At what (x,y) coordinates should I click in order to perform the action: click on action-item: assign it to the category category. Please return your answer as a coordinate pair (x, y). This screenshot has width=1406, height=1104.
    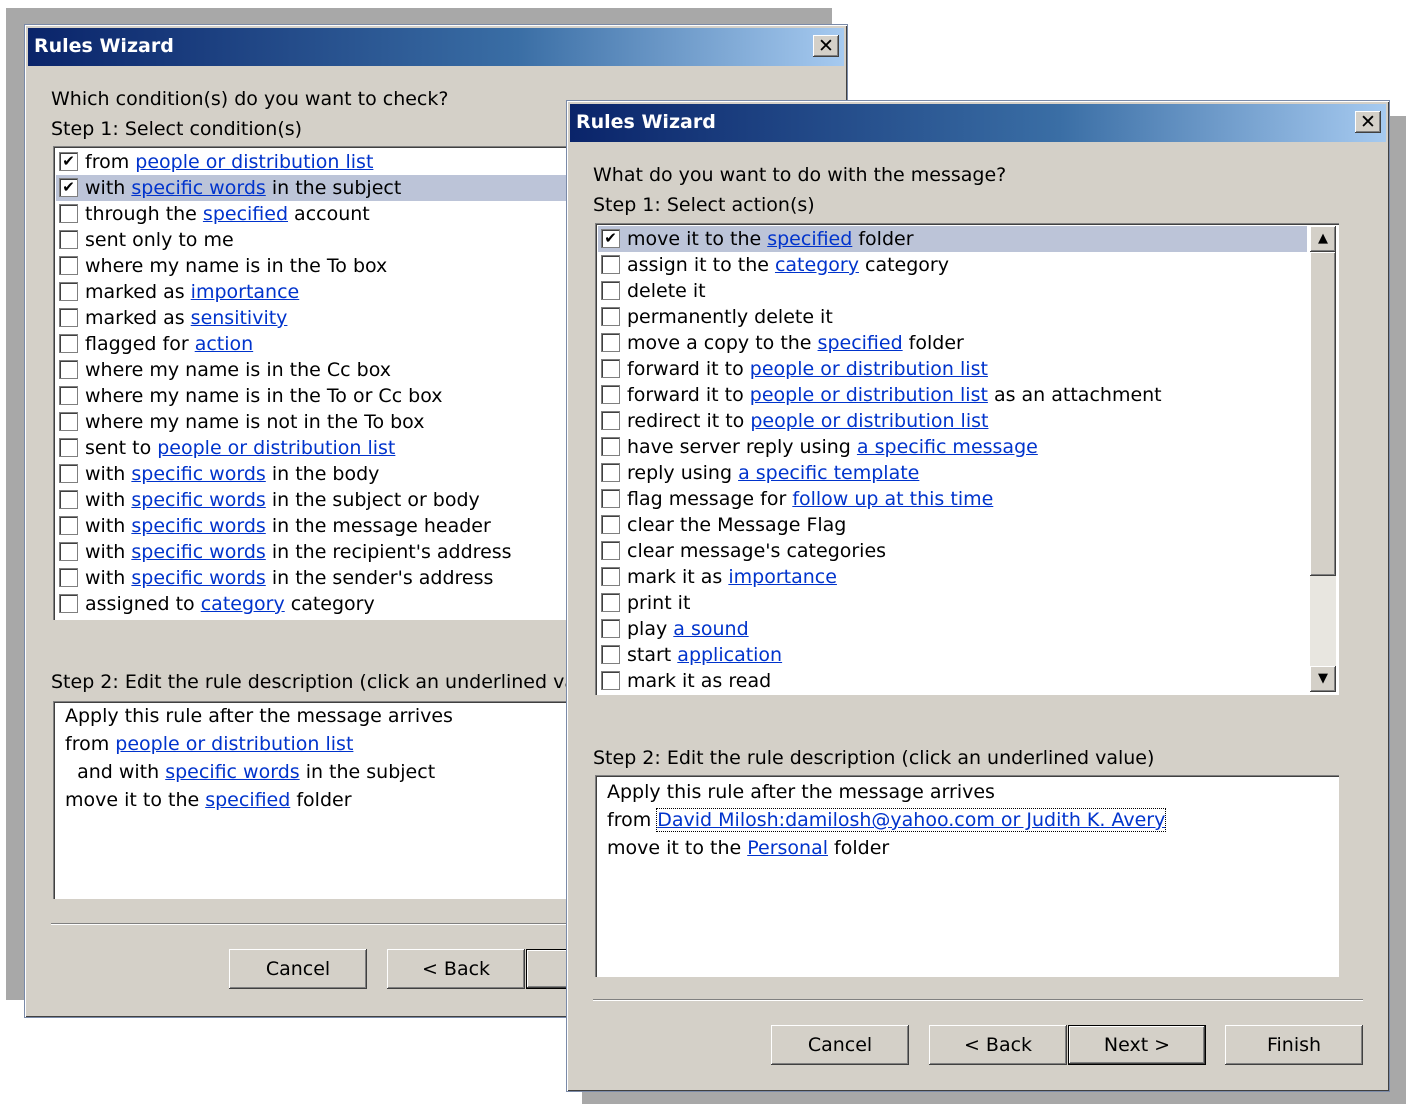
    Looking at the image, I should click on (952, 265).